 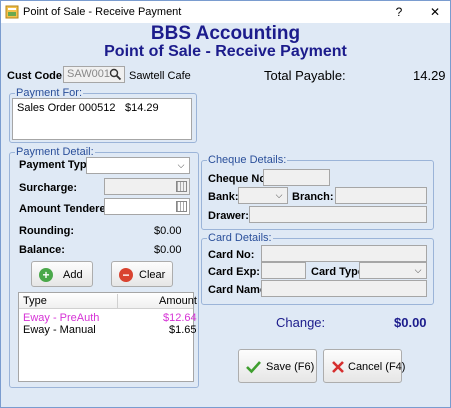 What do you see at coordinates (102, 119) in the screenshot?
I see `payment-for-list: Sales Order 000512 $14.29` at bounding box center [102, 119].